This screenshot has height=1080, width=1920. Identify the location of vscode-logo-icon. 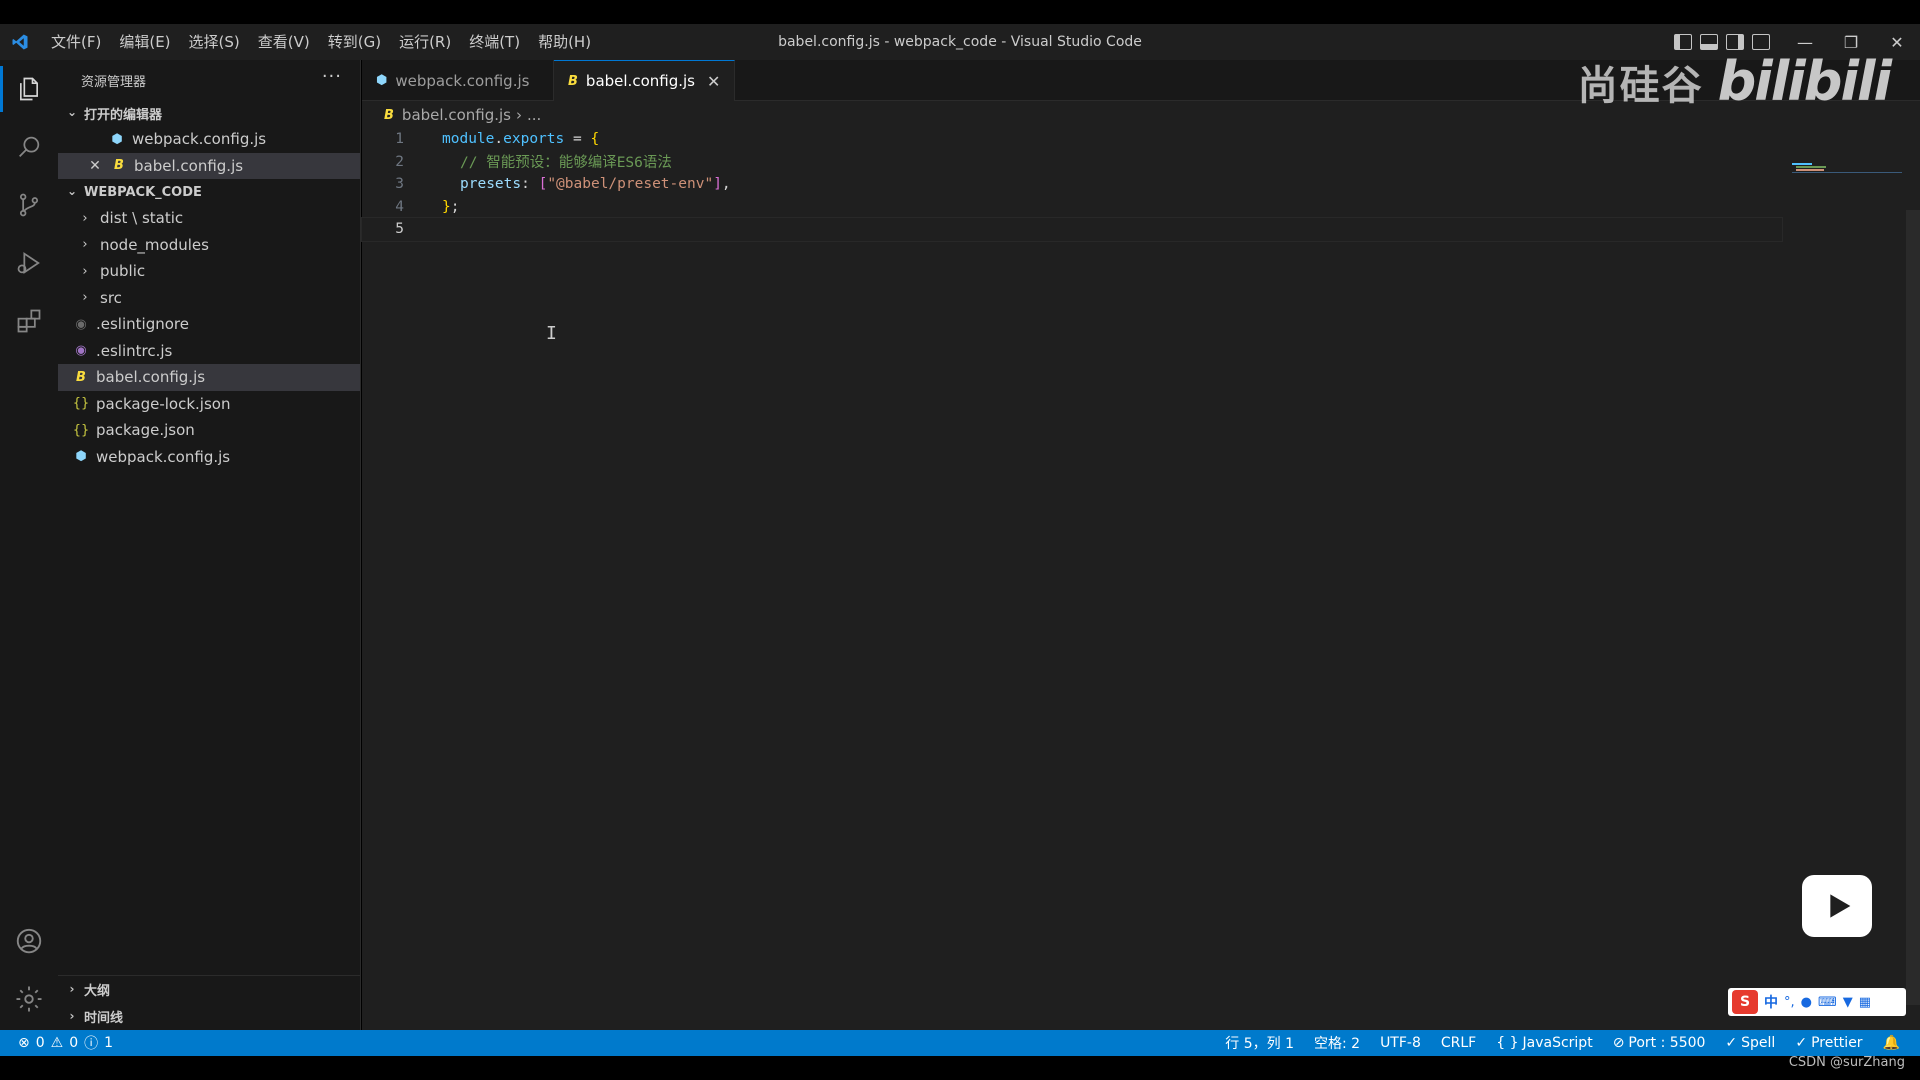
(20, 42).